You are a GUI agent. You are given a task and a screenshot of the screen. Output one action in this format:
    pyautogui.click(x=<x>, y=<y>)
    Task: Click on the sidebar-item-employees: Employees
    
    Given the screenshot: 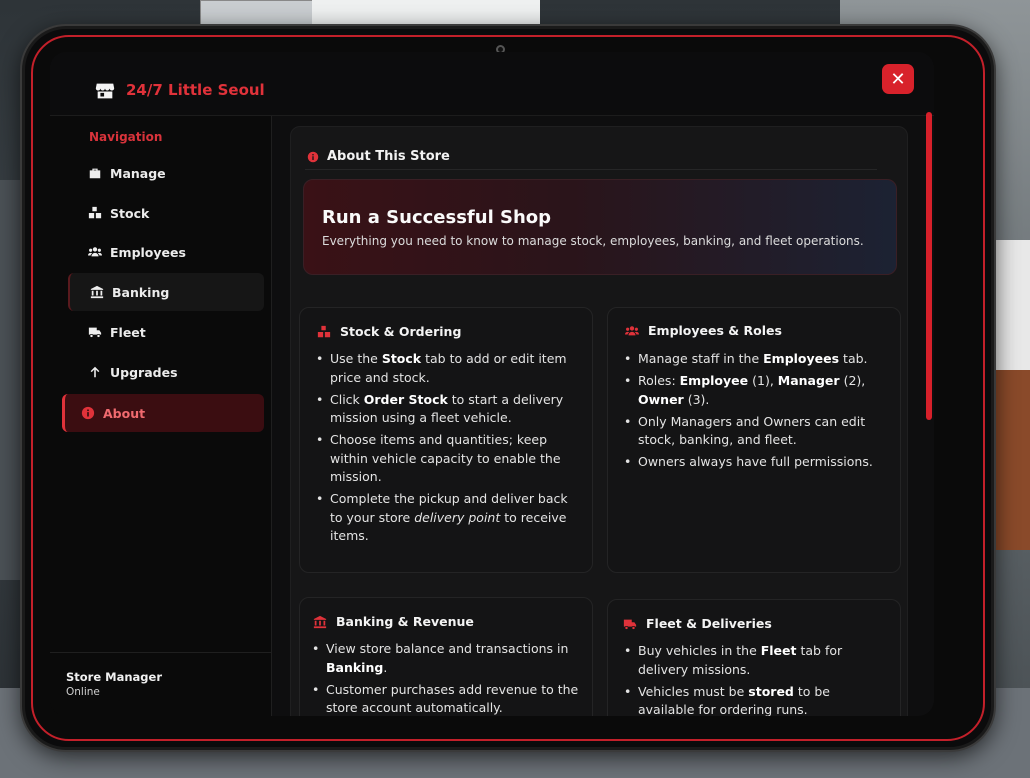 What is the action you would take?
    pyautogui.click(x=166, y=252)
    